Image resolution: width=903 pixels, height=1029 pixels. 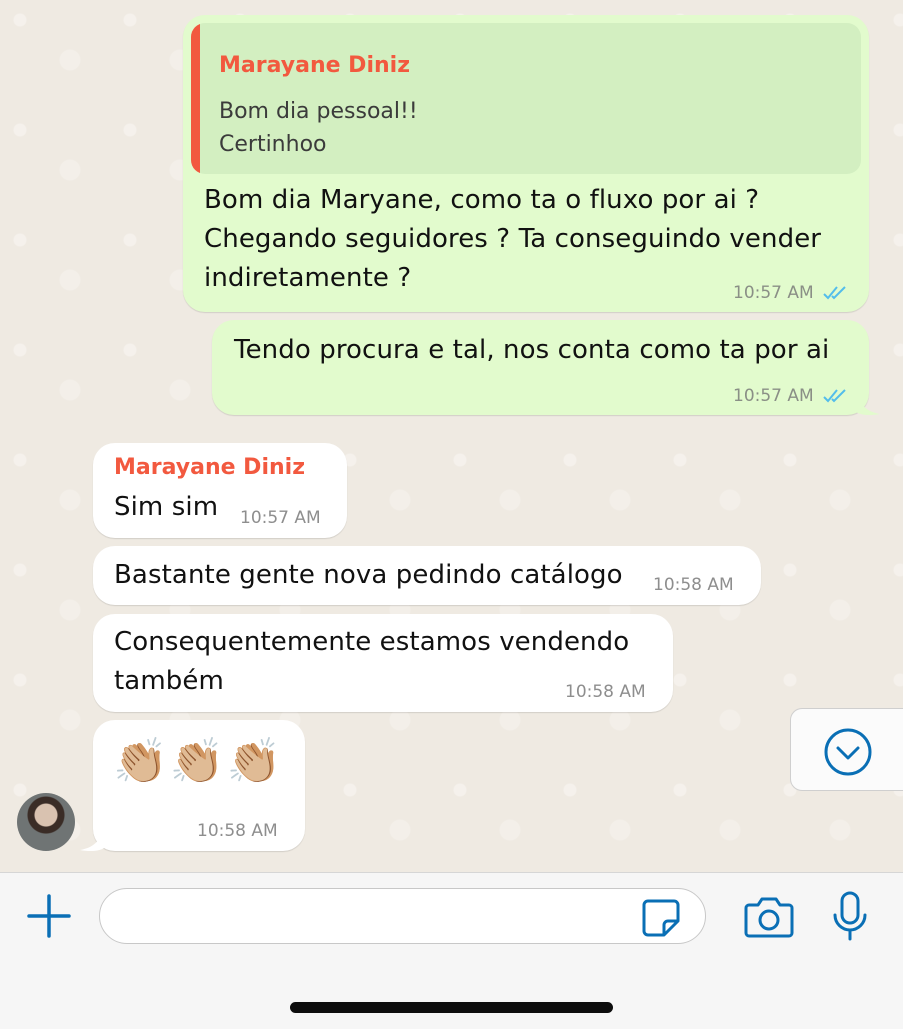 I want to click on message-text-line: também, so click(x=169, y=681).